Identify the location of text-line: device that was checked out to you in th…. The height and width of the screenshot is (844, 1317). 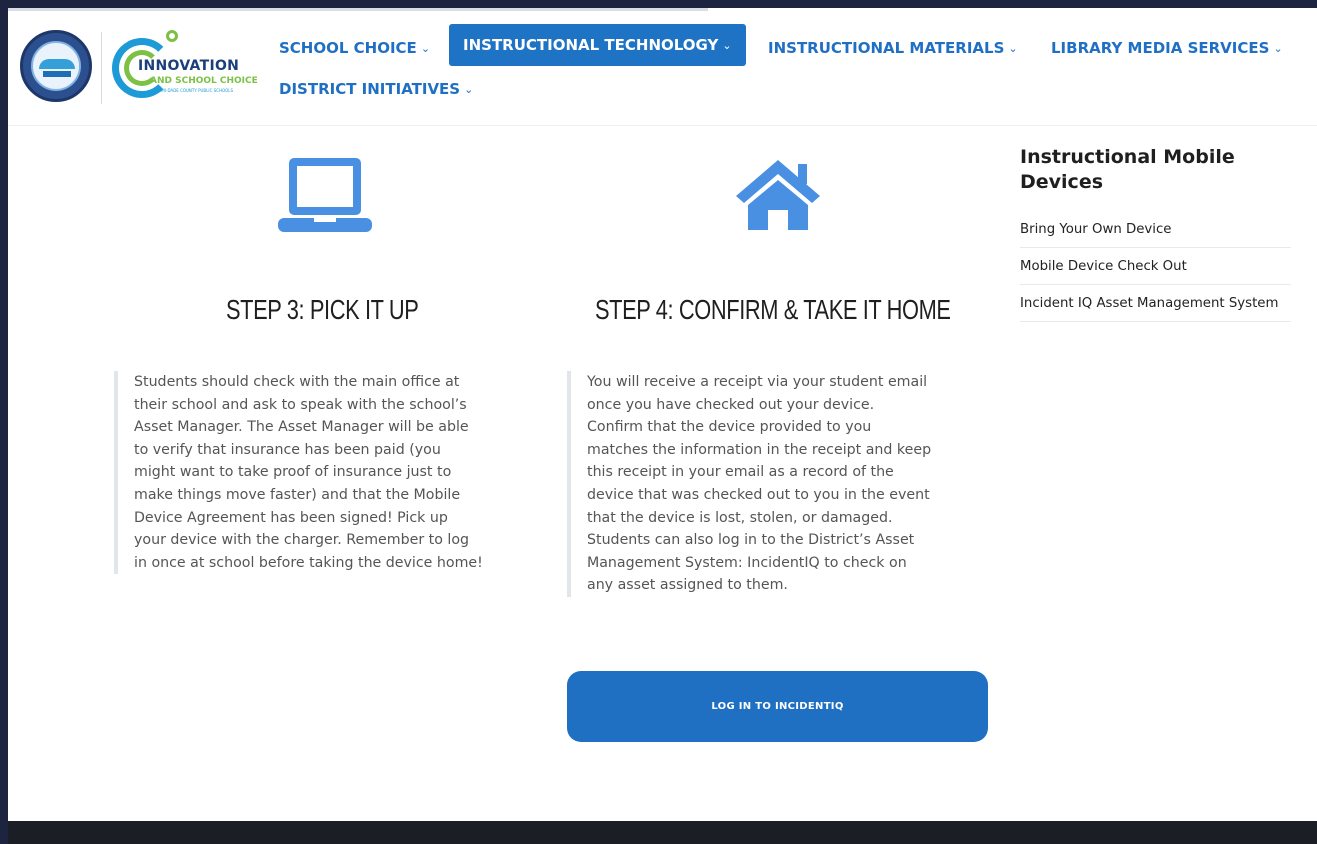
(758, 494).